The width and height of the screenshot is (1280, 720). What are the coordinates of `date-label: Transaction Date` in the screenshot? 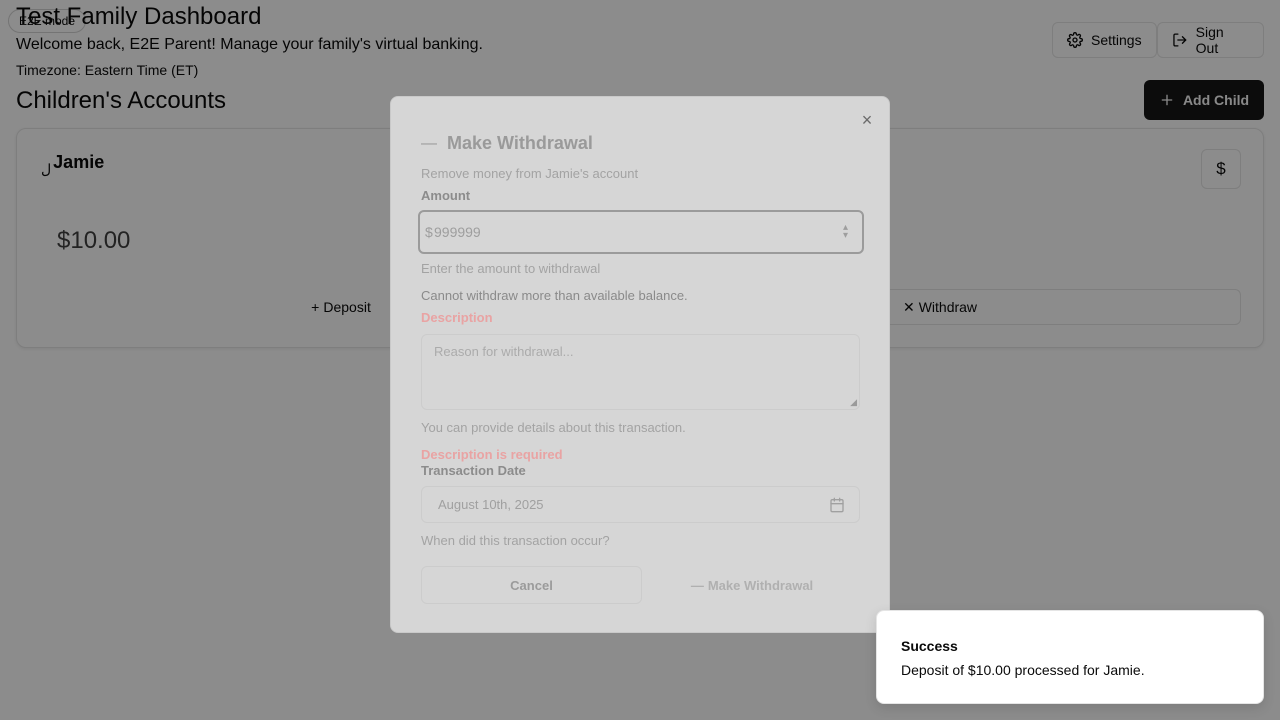 It's located at (473, 470).